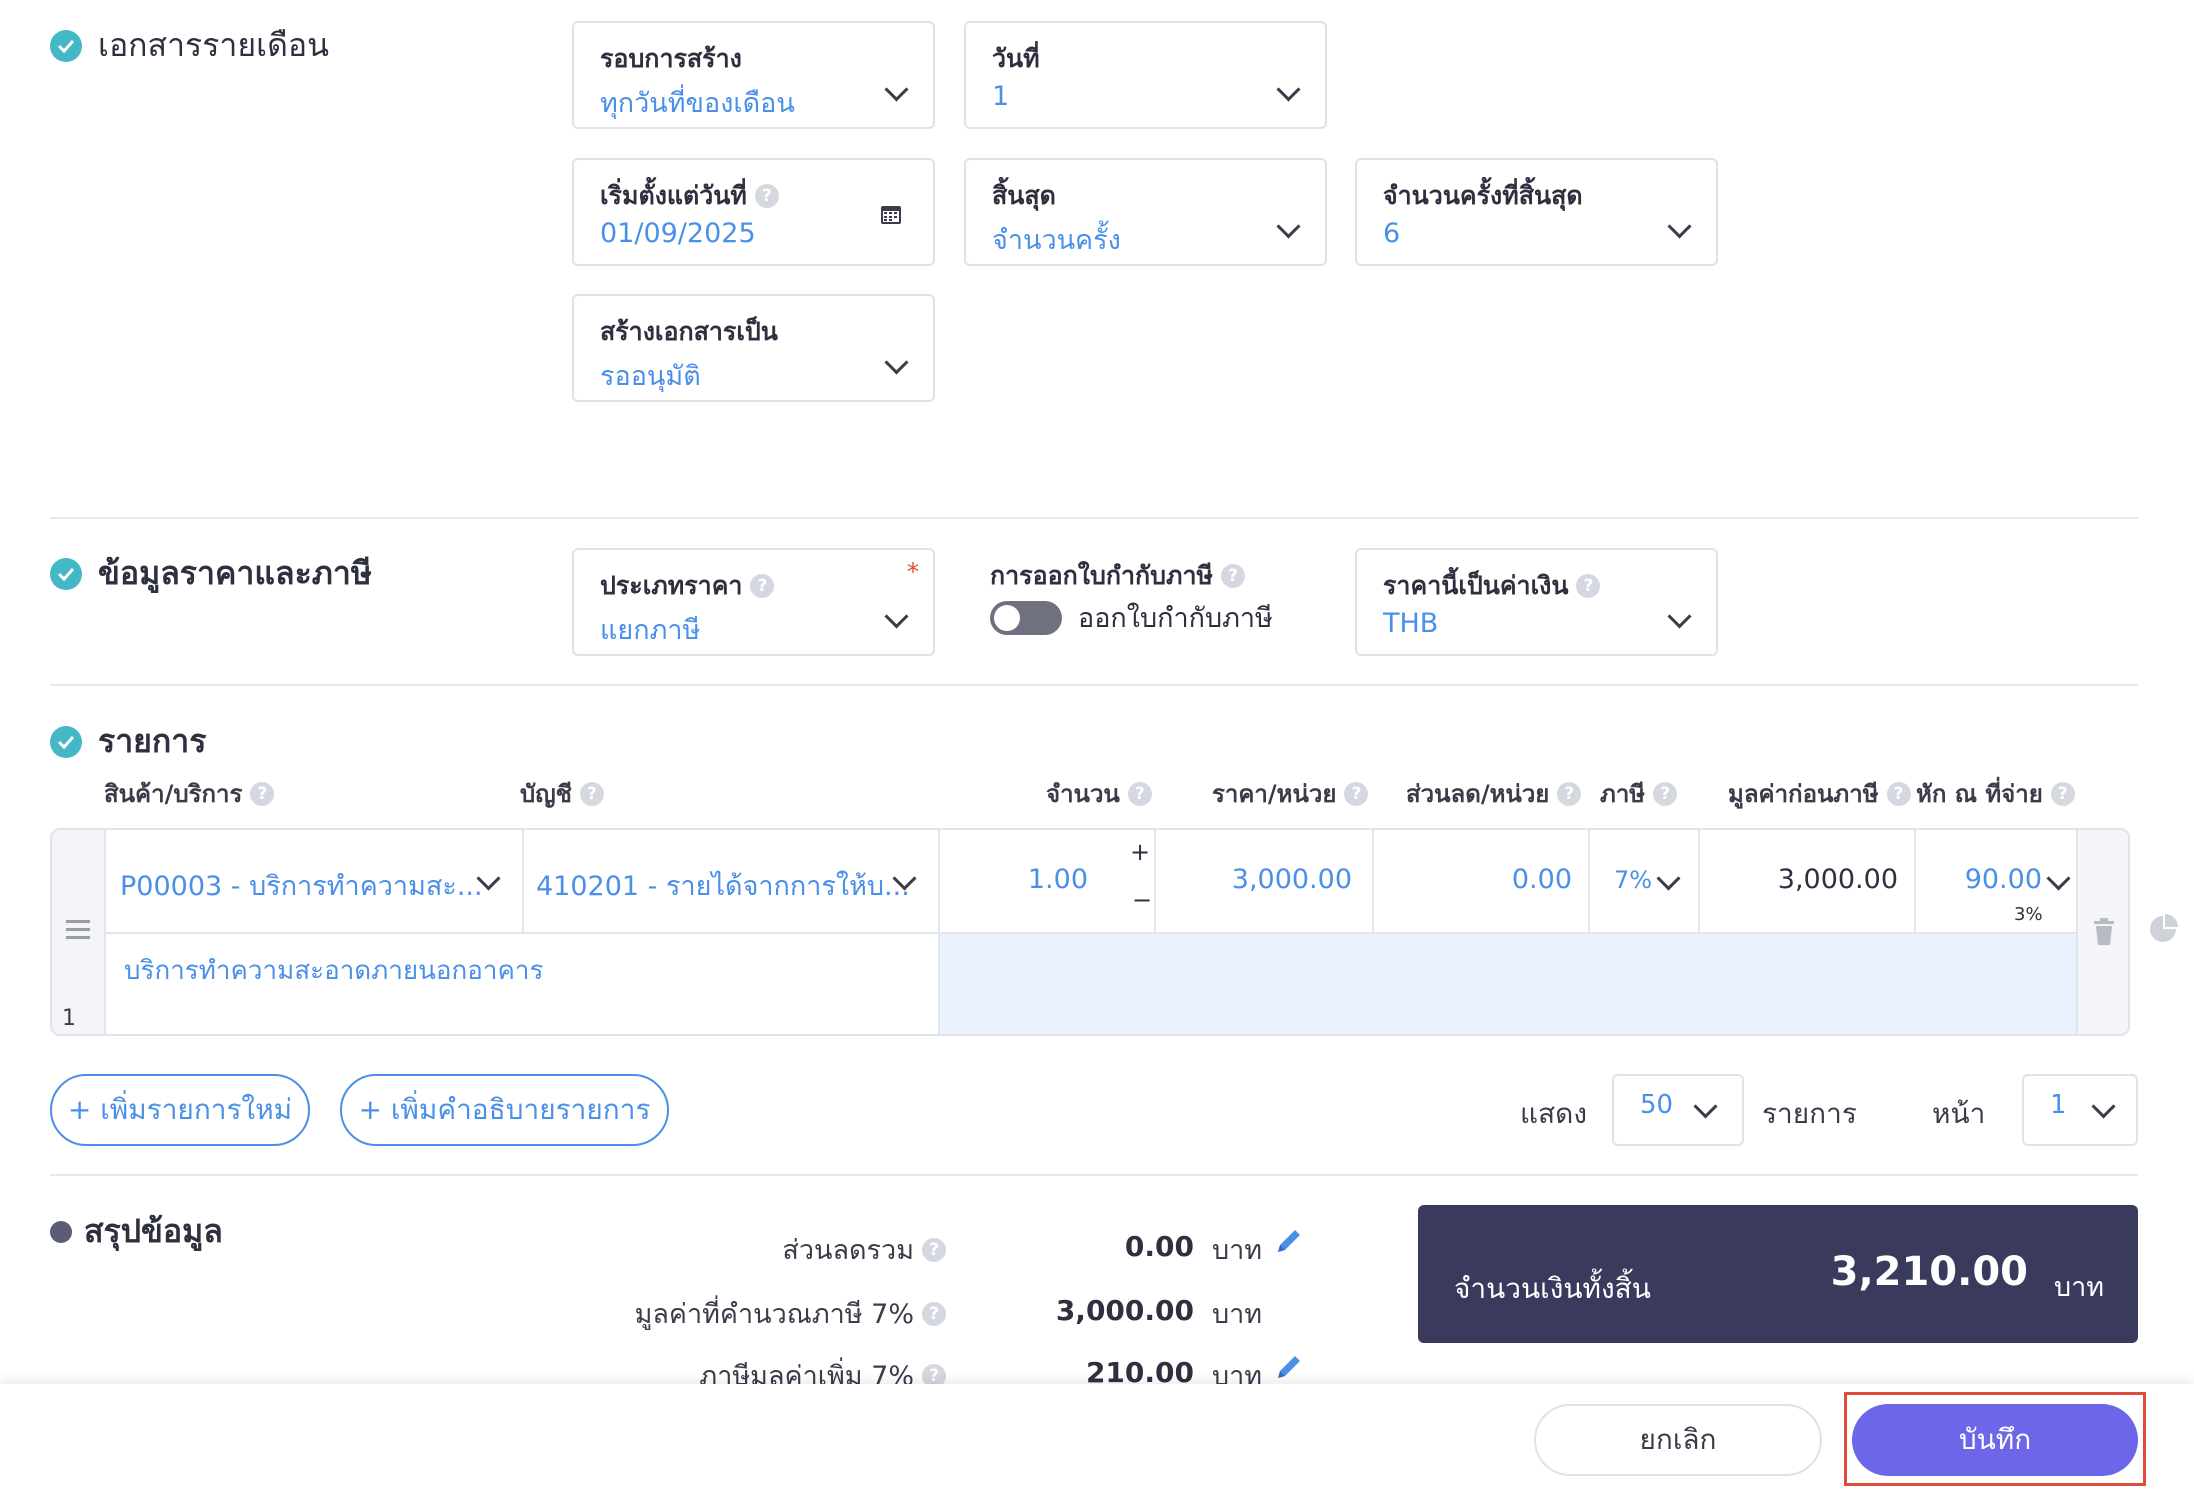 Image resolution: width=2194 pixels, height=1492 pixels. What do you see at coordinates (128, 741) in the screenshot?
I see `section-items-title: รายการ` at bounding box center [128, 741].